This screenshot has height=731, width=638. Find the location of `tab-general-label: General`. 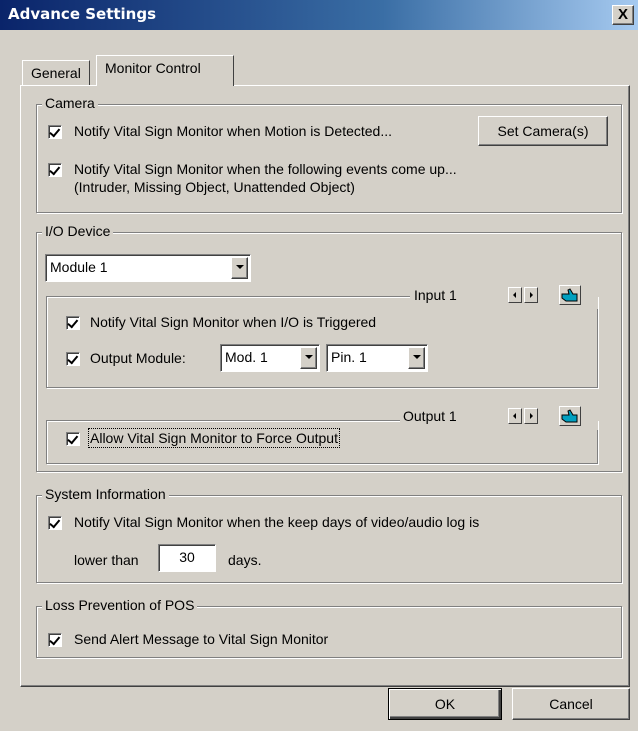

tab-general-label: General is located at coordinates (56, 73).